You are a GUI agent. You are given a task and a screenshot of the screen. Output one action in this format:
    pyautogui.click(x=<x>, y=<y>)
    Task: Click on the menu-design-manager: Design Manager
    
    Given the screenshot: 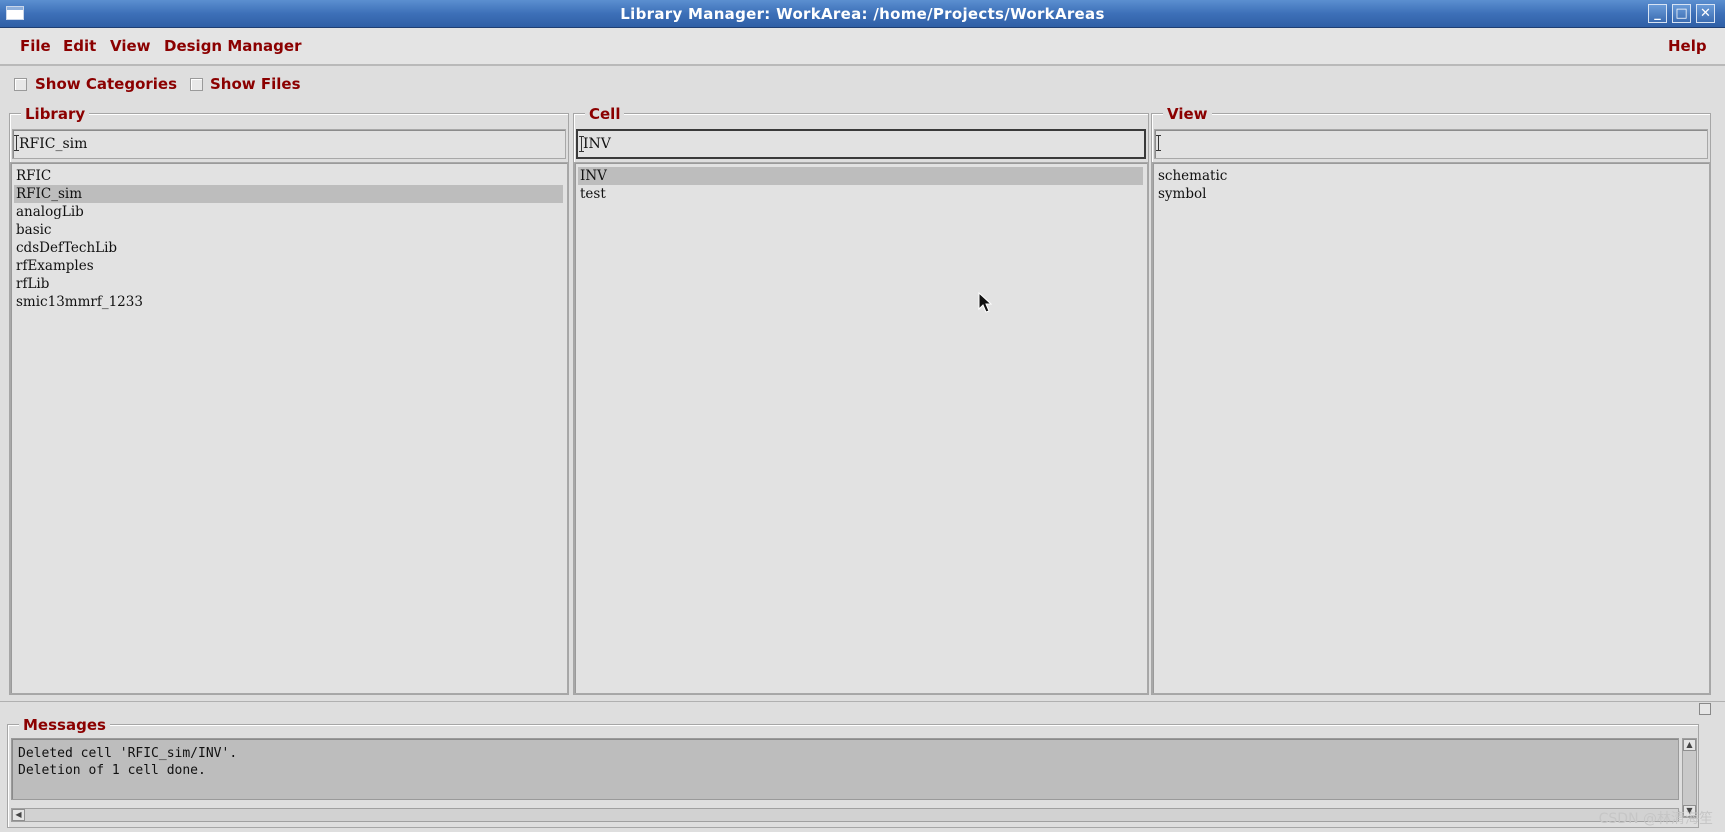 What is the action you would take?
    pyautogui.click(x=233, y=46)
    